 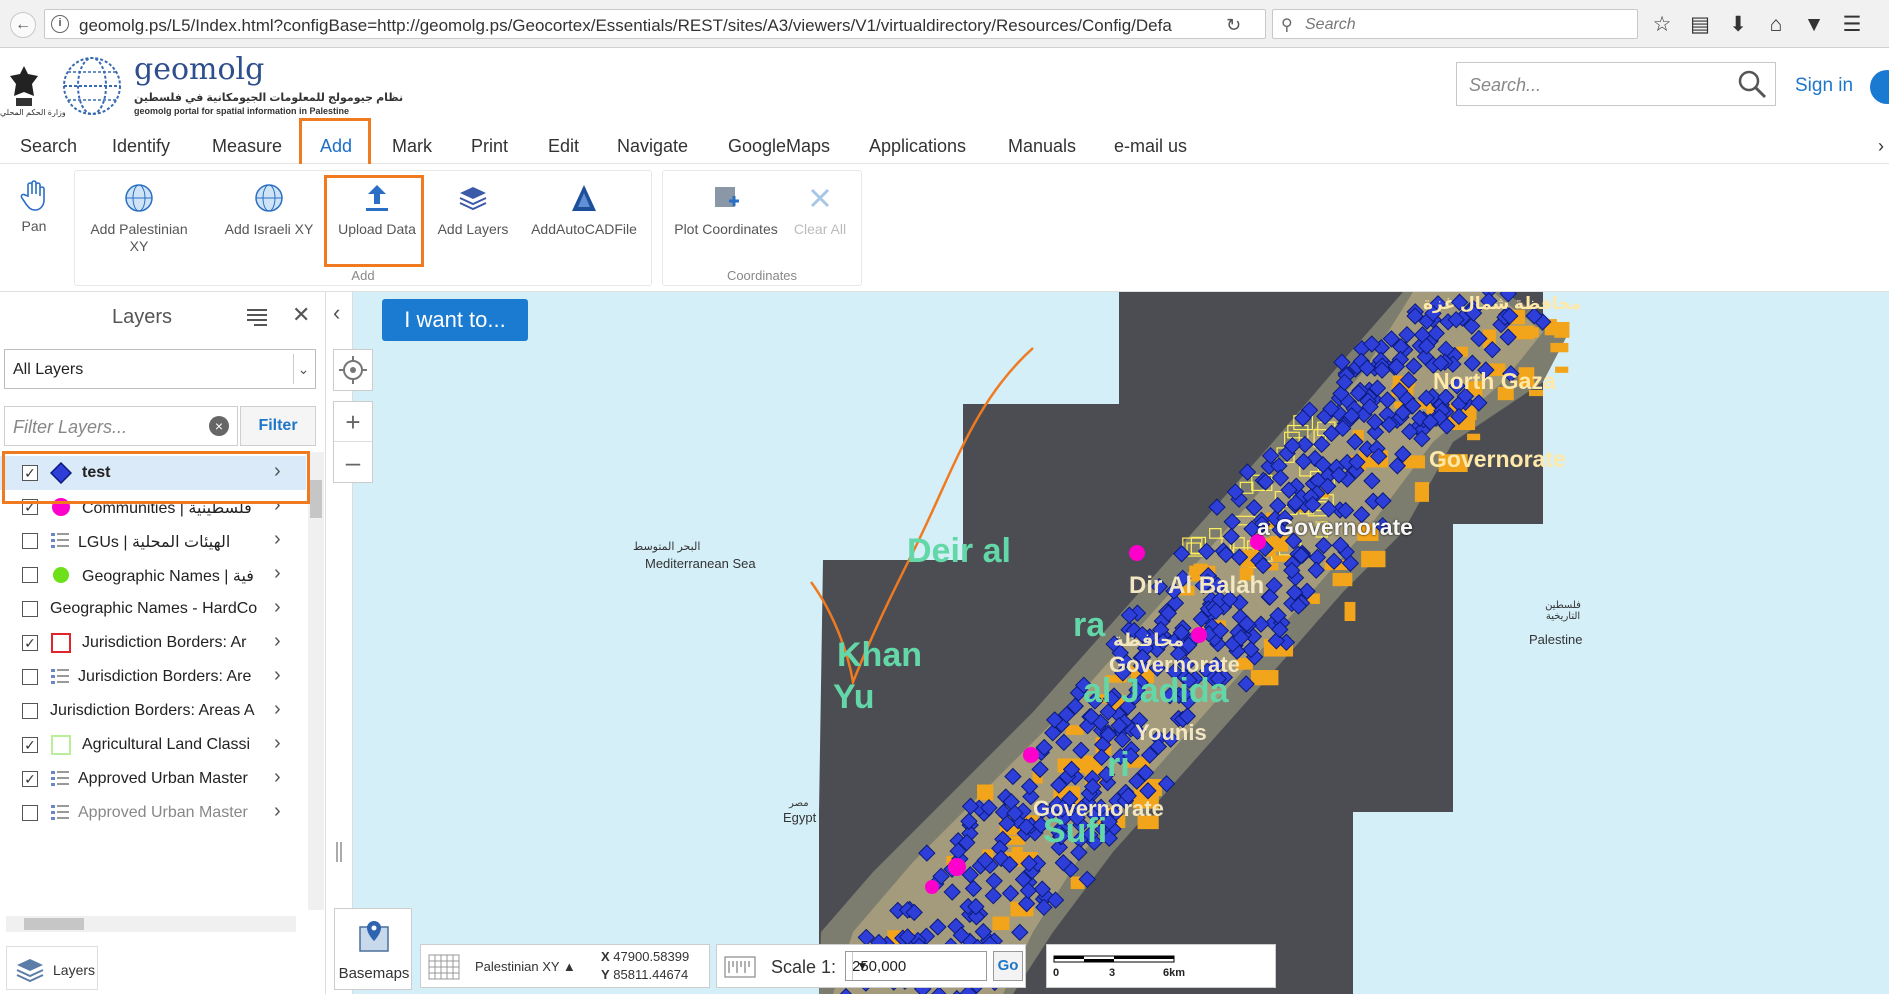 I want to click on add-layers-label: Add Layers, so click(x=473, y=229).